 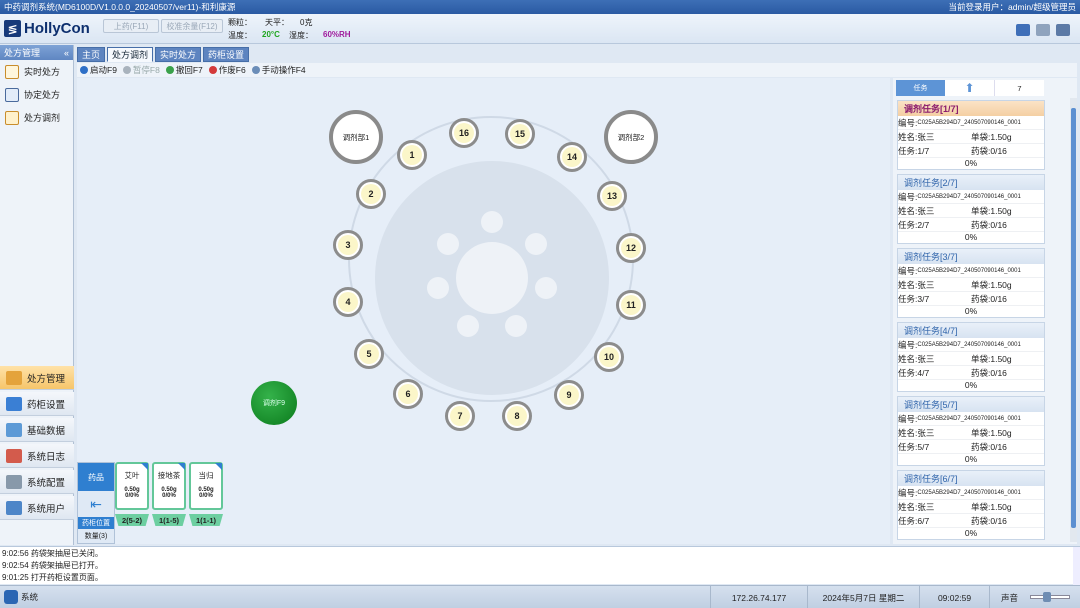 What do you see at coordinates (460, 416) in the screenshot?
I see `slot-7: 7` at bounding box center [460, 416].